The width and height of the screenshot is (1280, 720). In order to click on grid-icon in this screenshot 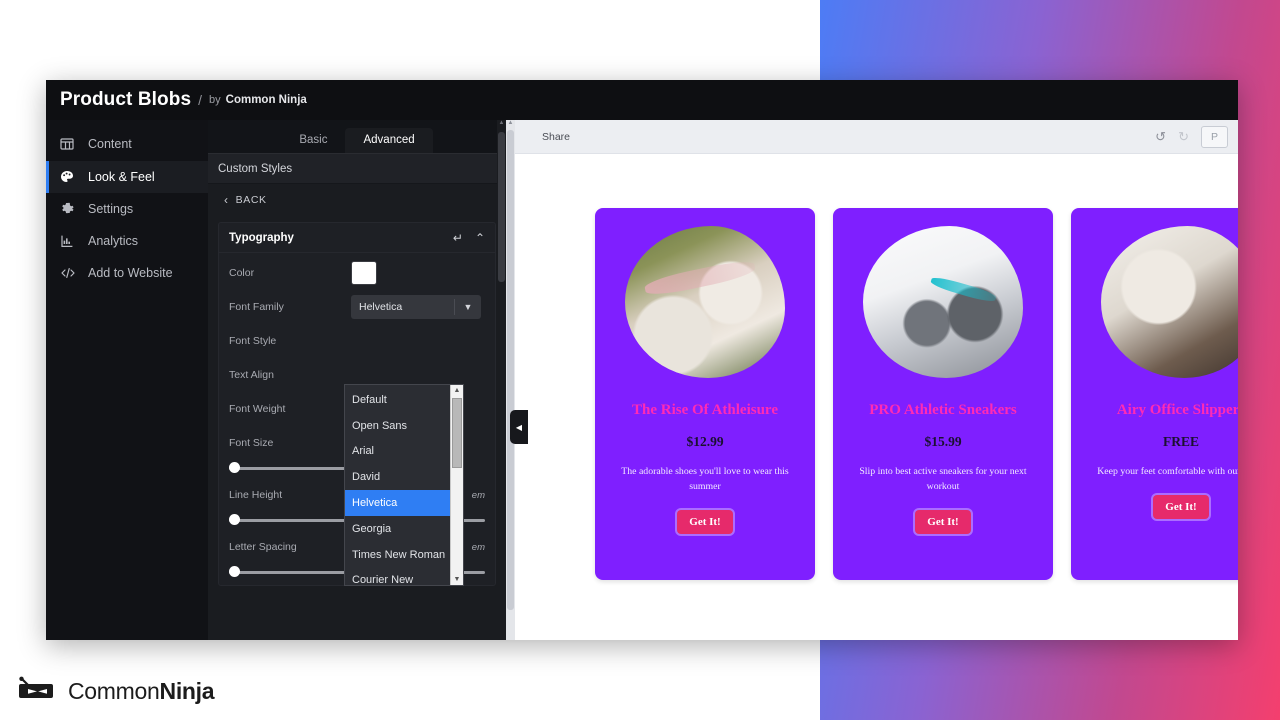, I will do `click(70, 144)`.